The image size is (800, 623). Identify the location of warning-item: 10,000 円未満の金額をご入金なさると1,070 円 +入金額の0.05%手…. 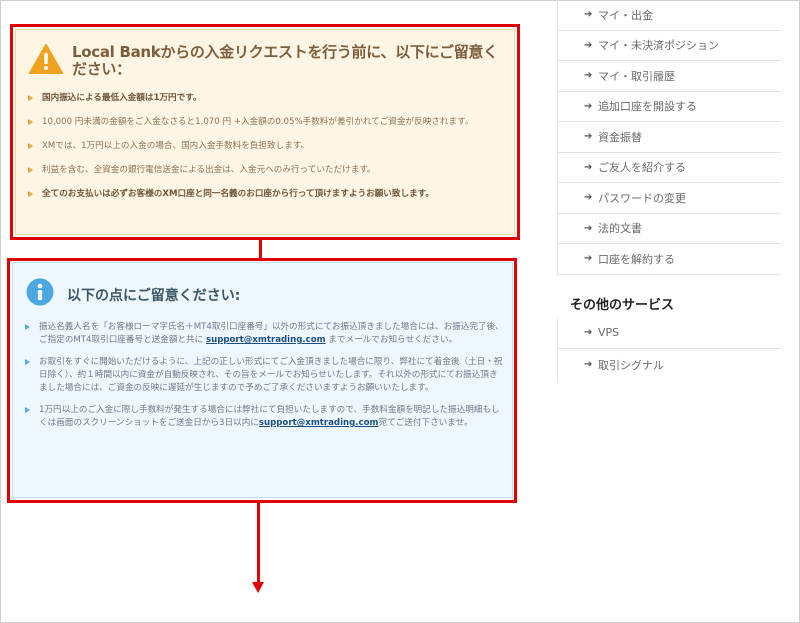
(267, 122).